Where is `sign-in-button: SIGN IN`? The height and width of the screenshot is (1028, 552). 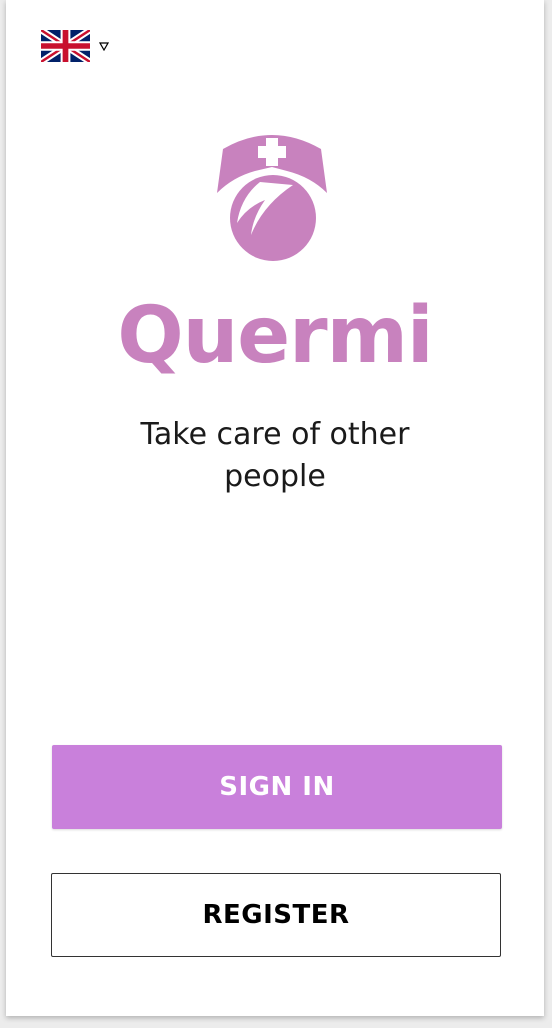 sign-in-button: SIGN IN is located at coordinates (277, 787).